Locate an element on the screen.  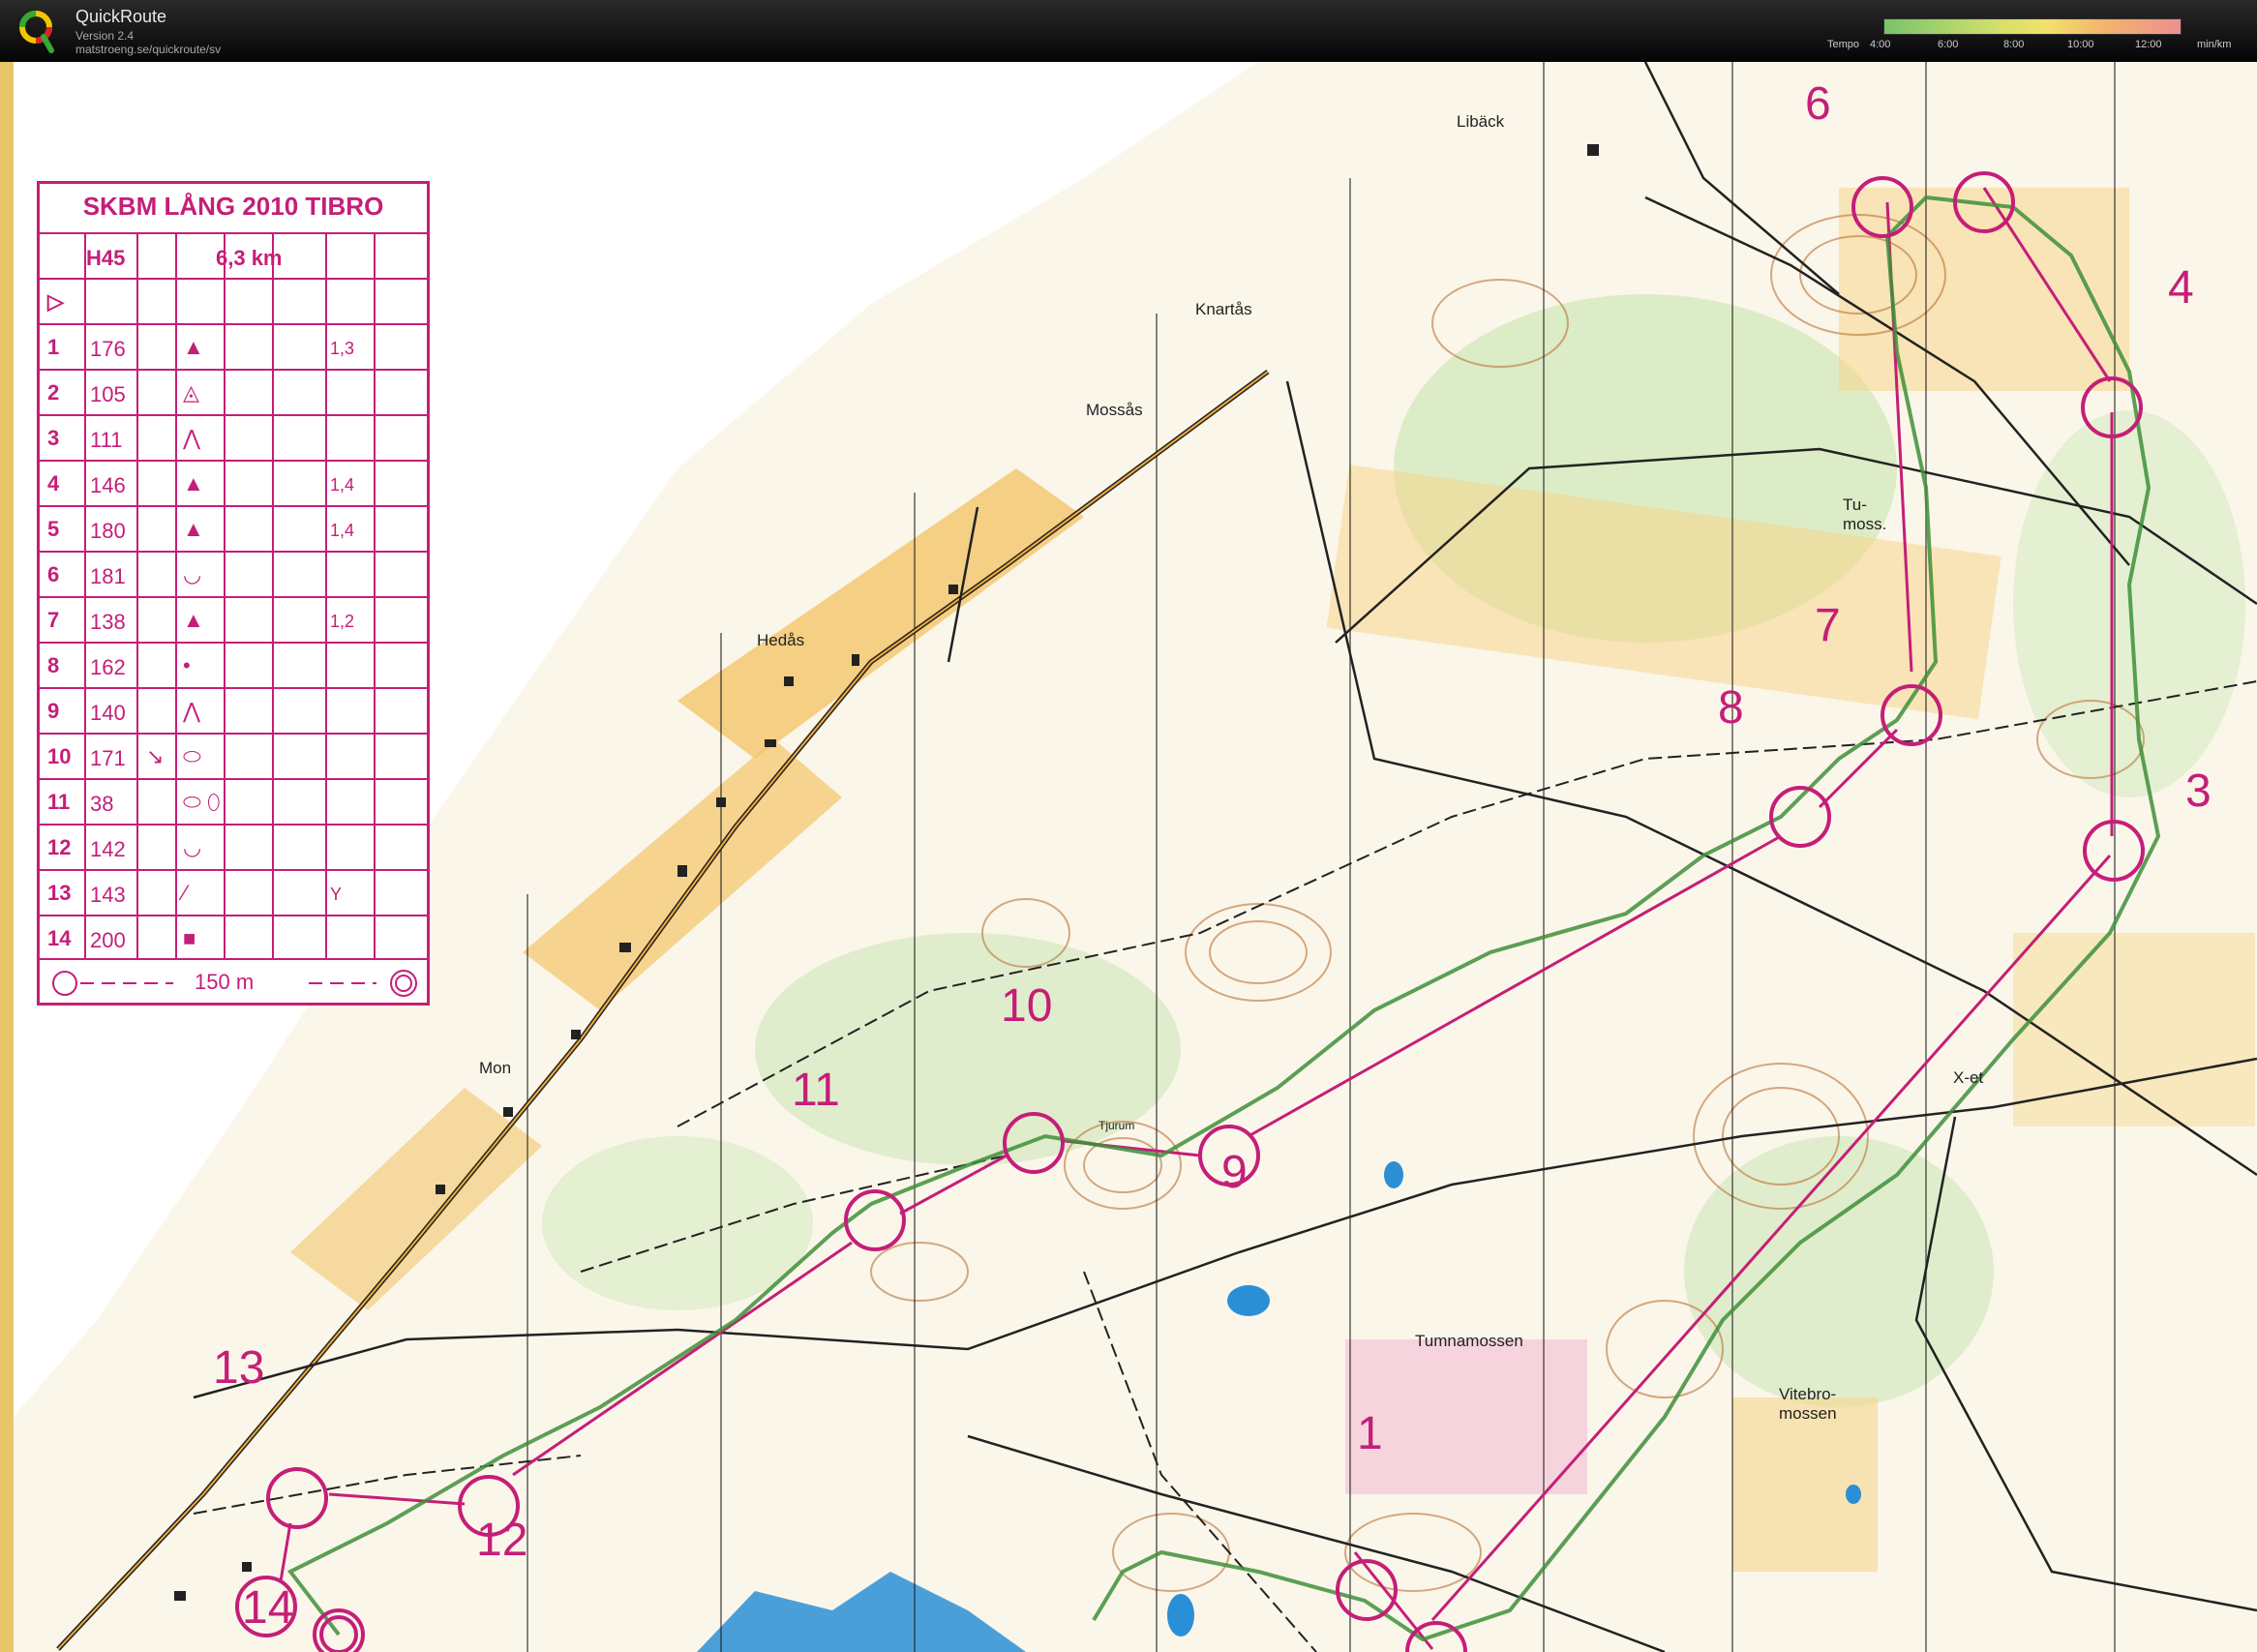
tempo-tick: 12:00 is located at coordinates (2148, 44).